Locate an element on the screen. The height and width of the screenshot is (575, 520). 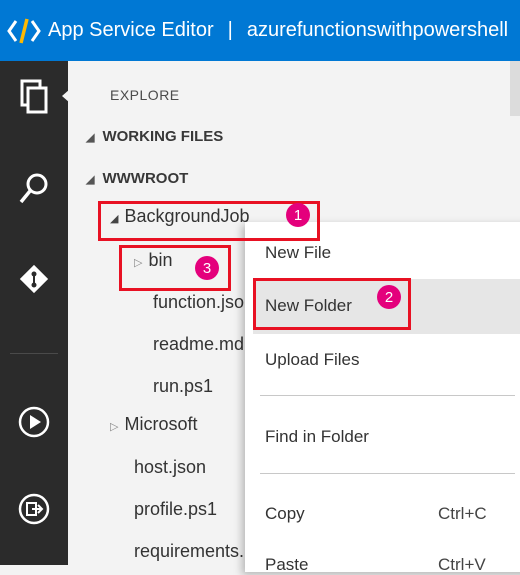
step-badge-2: 2 is located at coordinates (389, 297).